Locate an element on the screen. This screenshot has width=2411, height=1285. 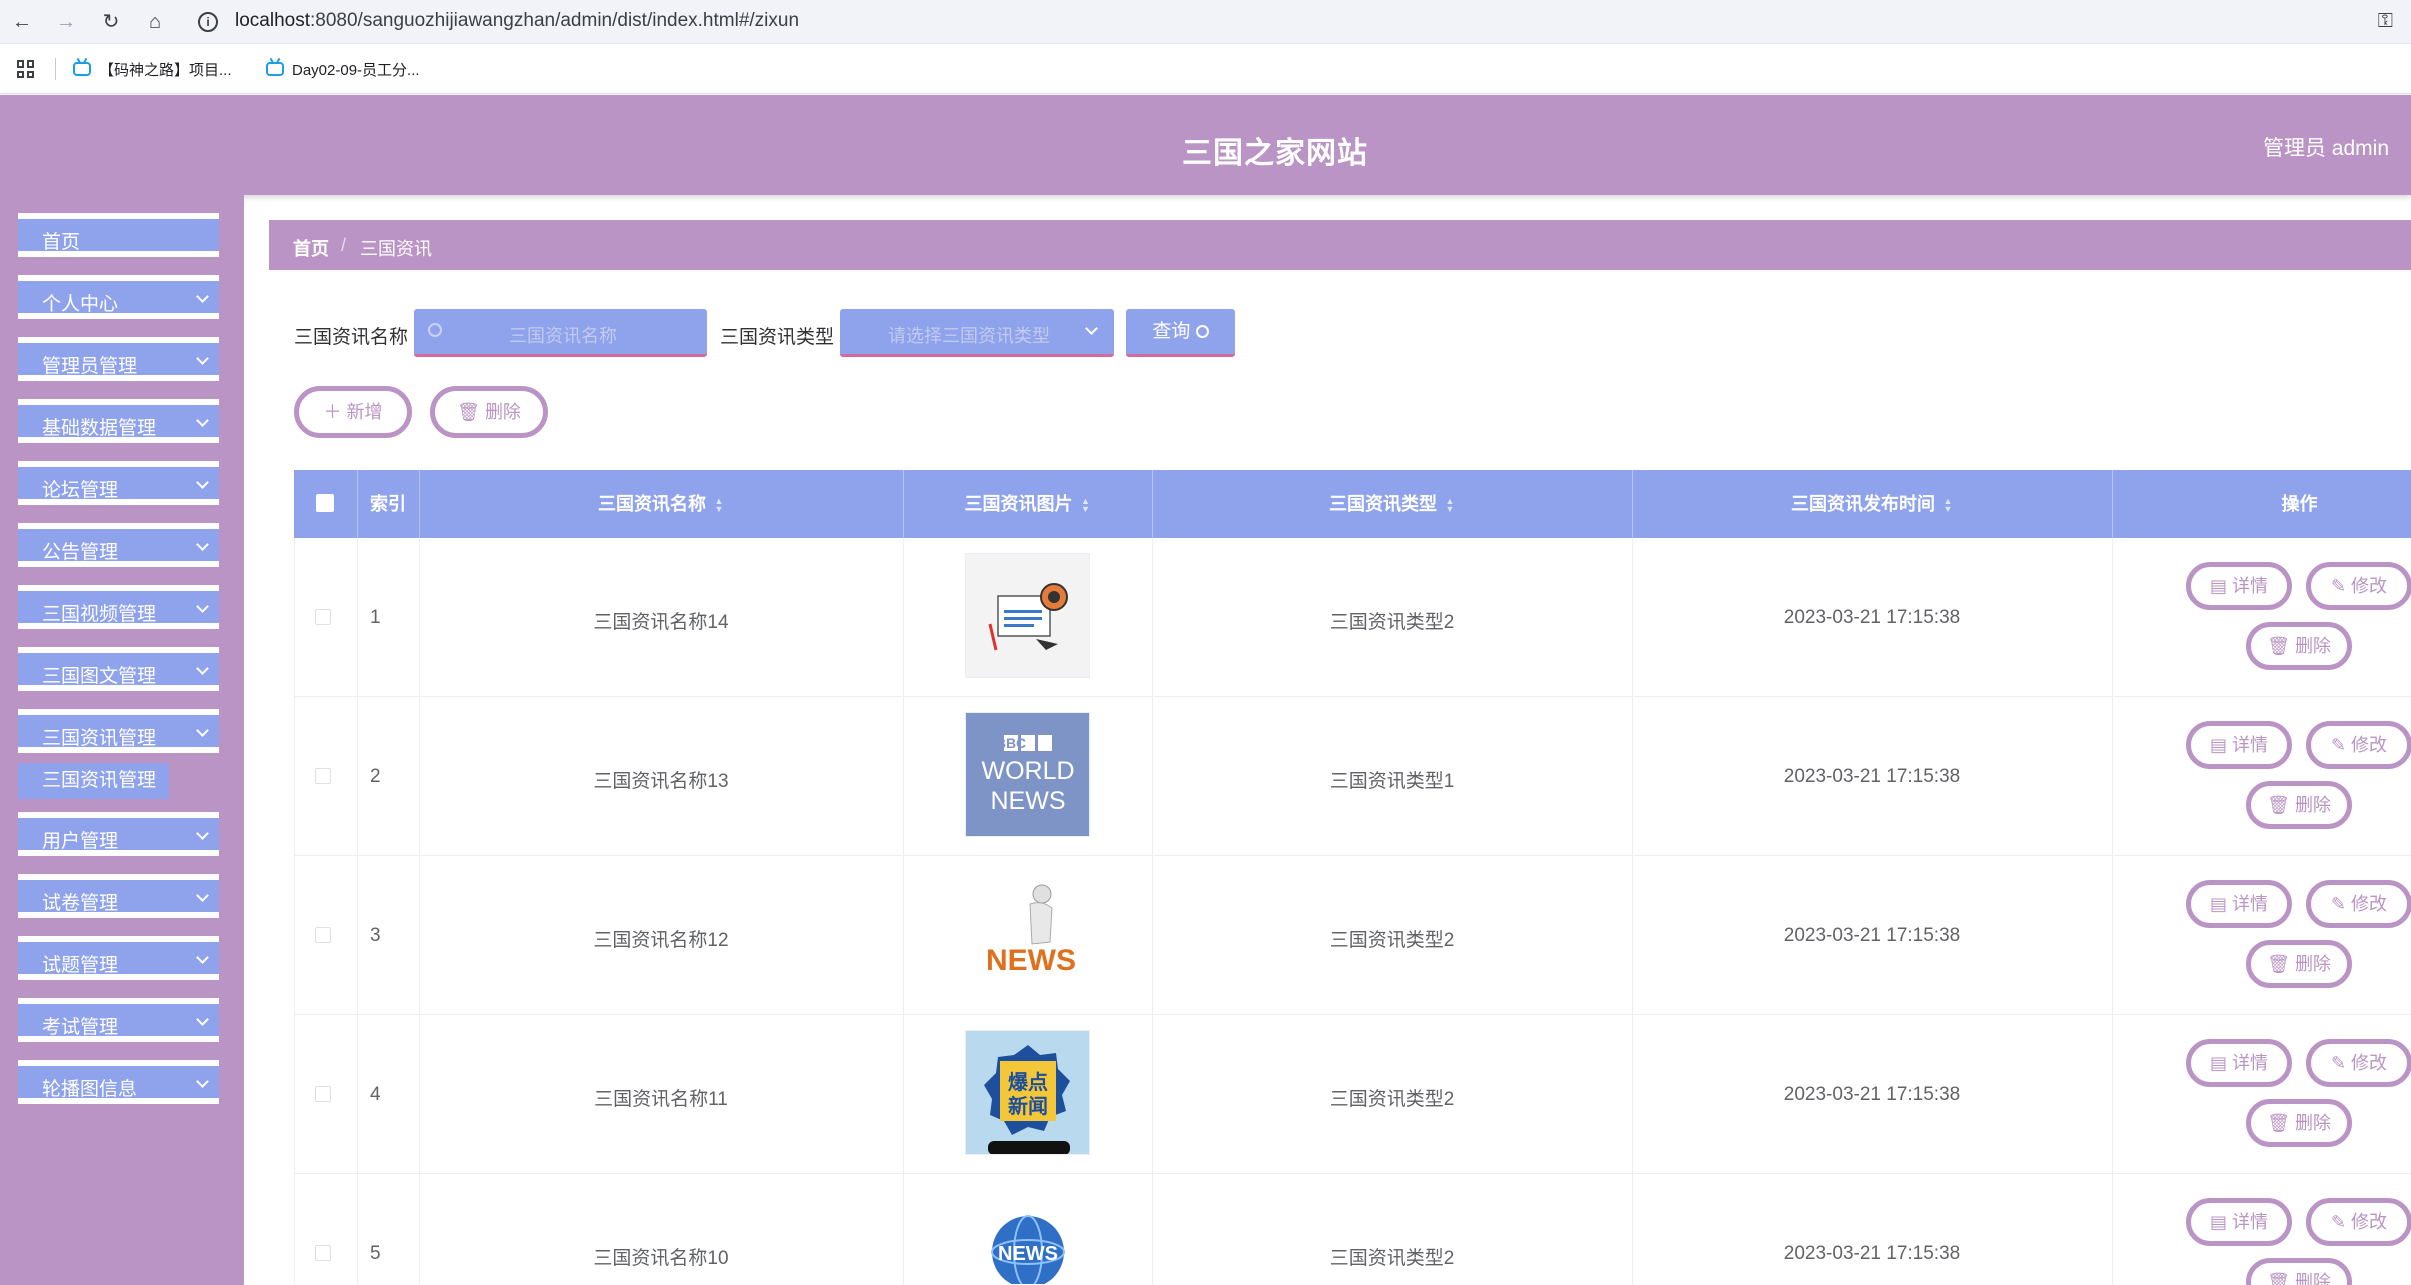
sidebar-item-profile: 个人中心 is located at coordinates (118, 297).